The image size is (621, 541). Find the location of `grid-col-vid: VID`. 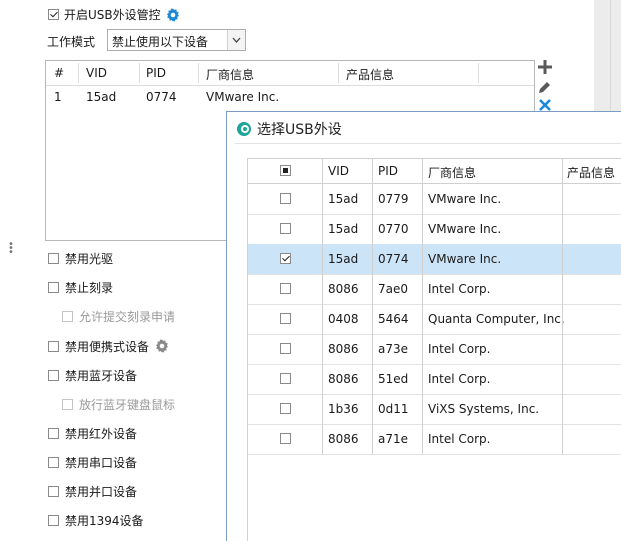

grid-col-vid: VID is located at coordinates (338, 171).